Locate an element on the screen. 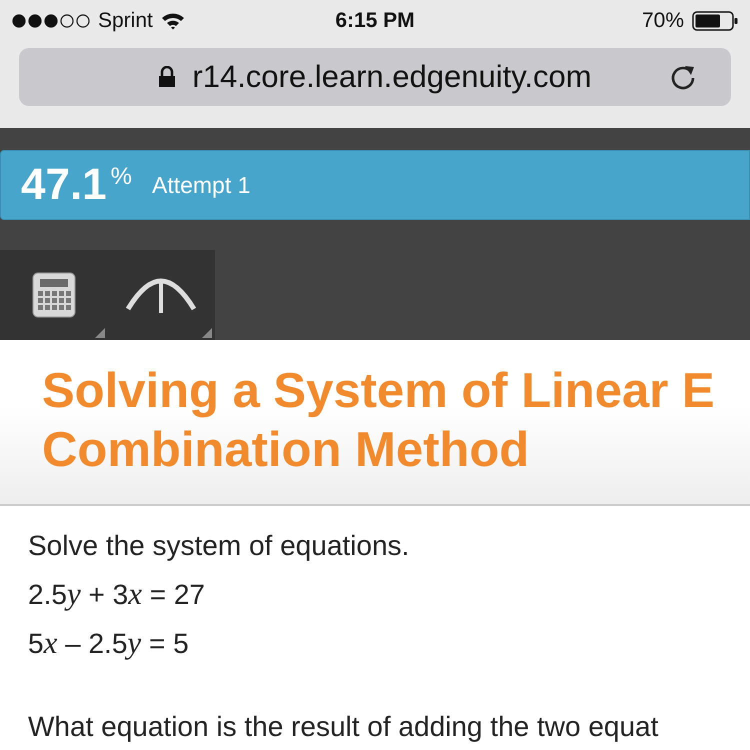 The width and height of the screenshot is (750, 750). clock-time: 6:15 PM is located at coordinates (375, 21).